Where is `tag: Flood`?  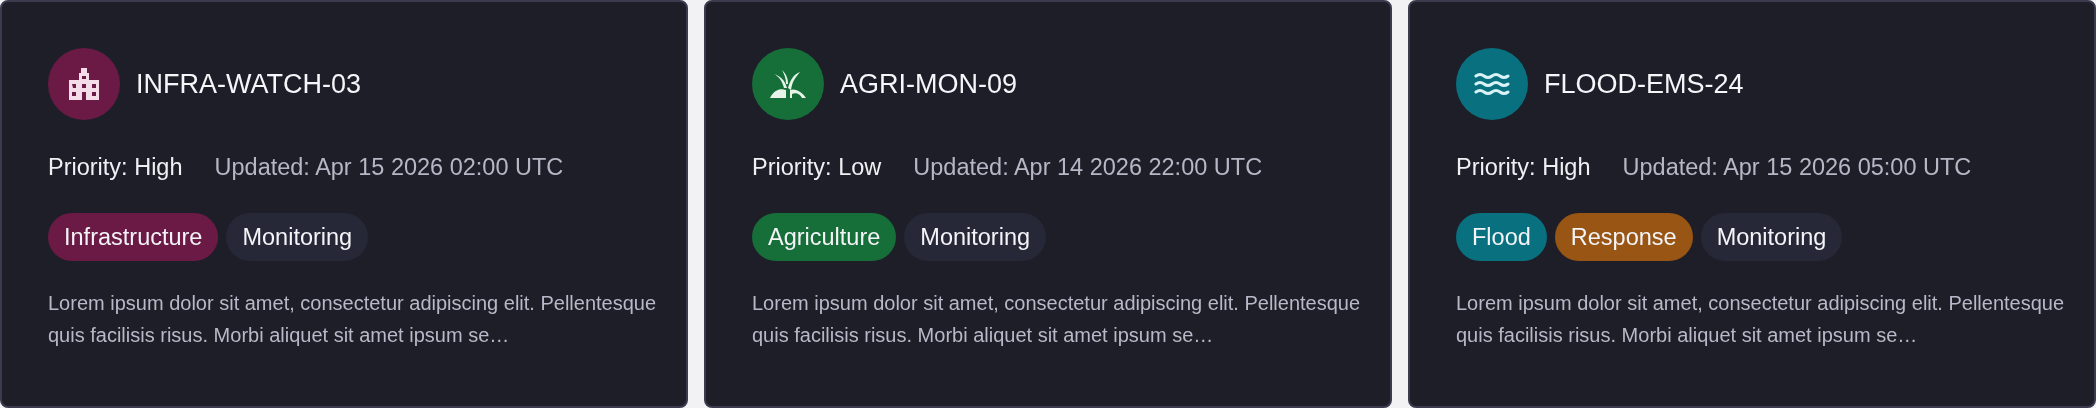
tag: Flood is located at coordinates (1501, 237).